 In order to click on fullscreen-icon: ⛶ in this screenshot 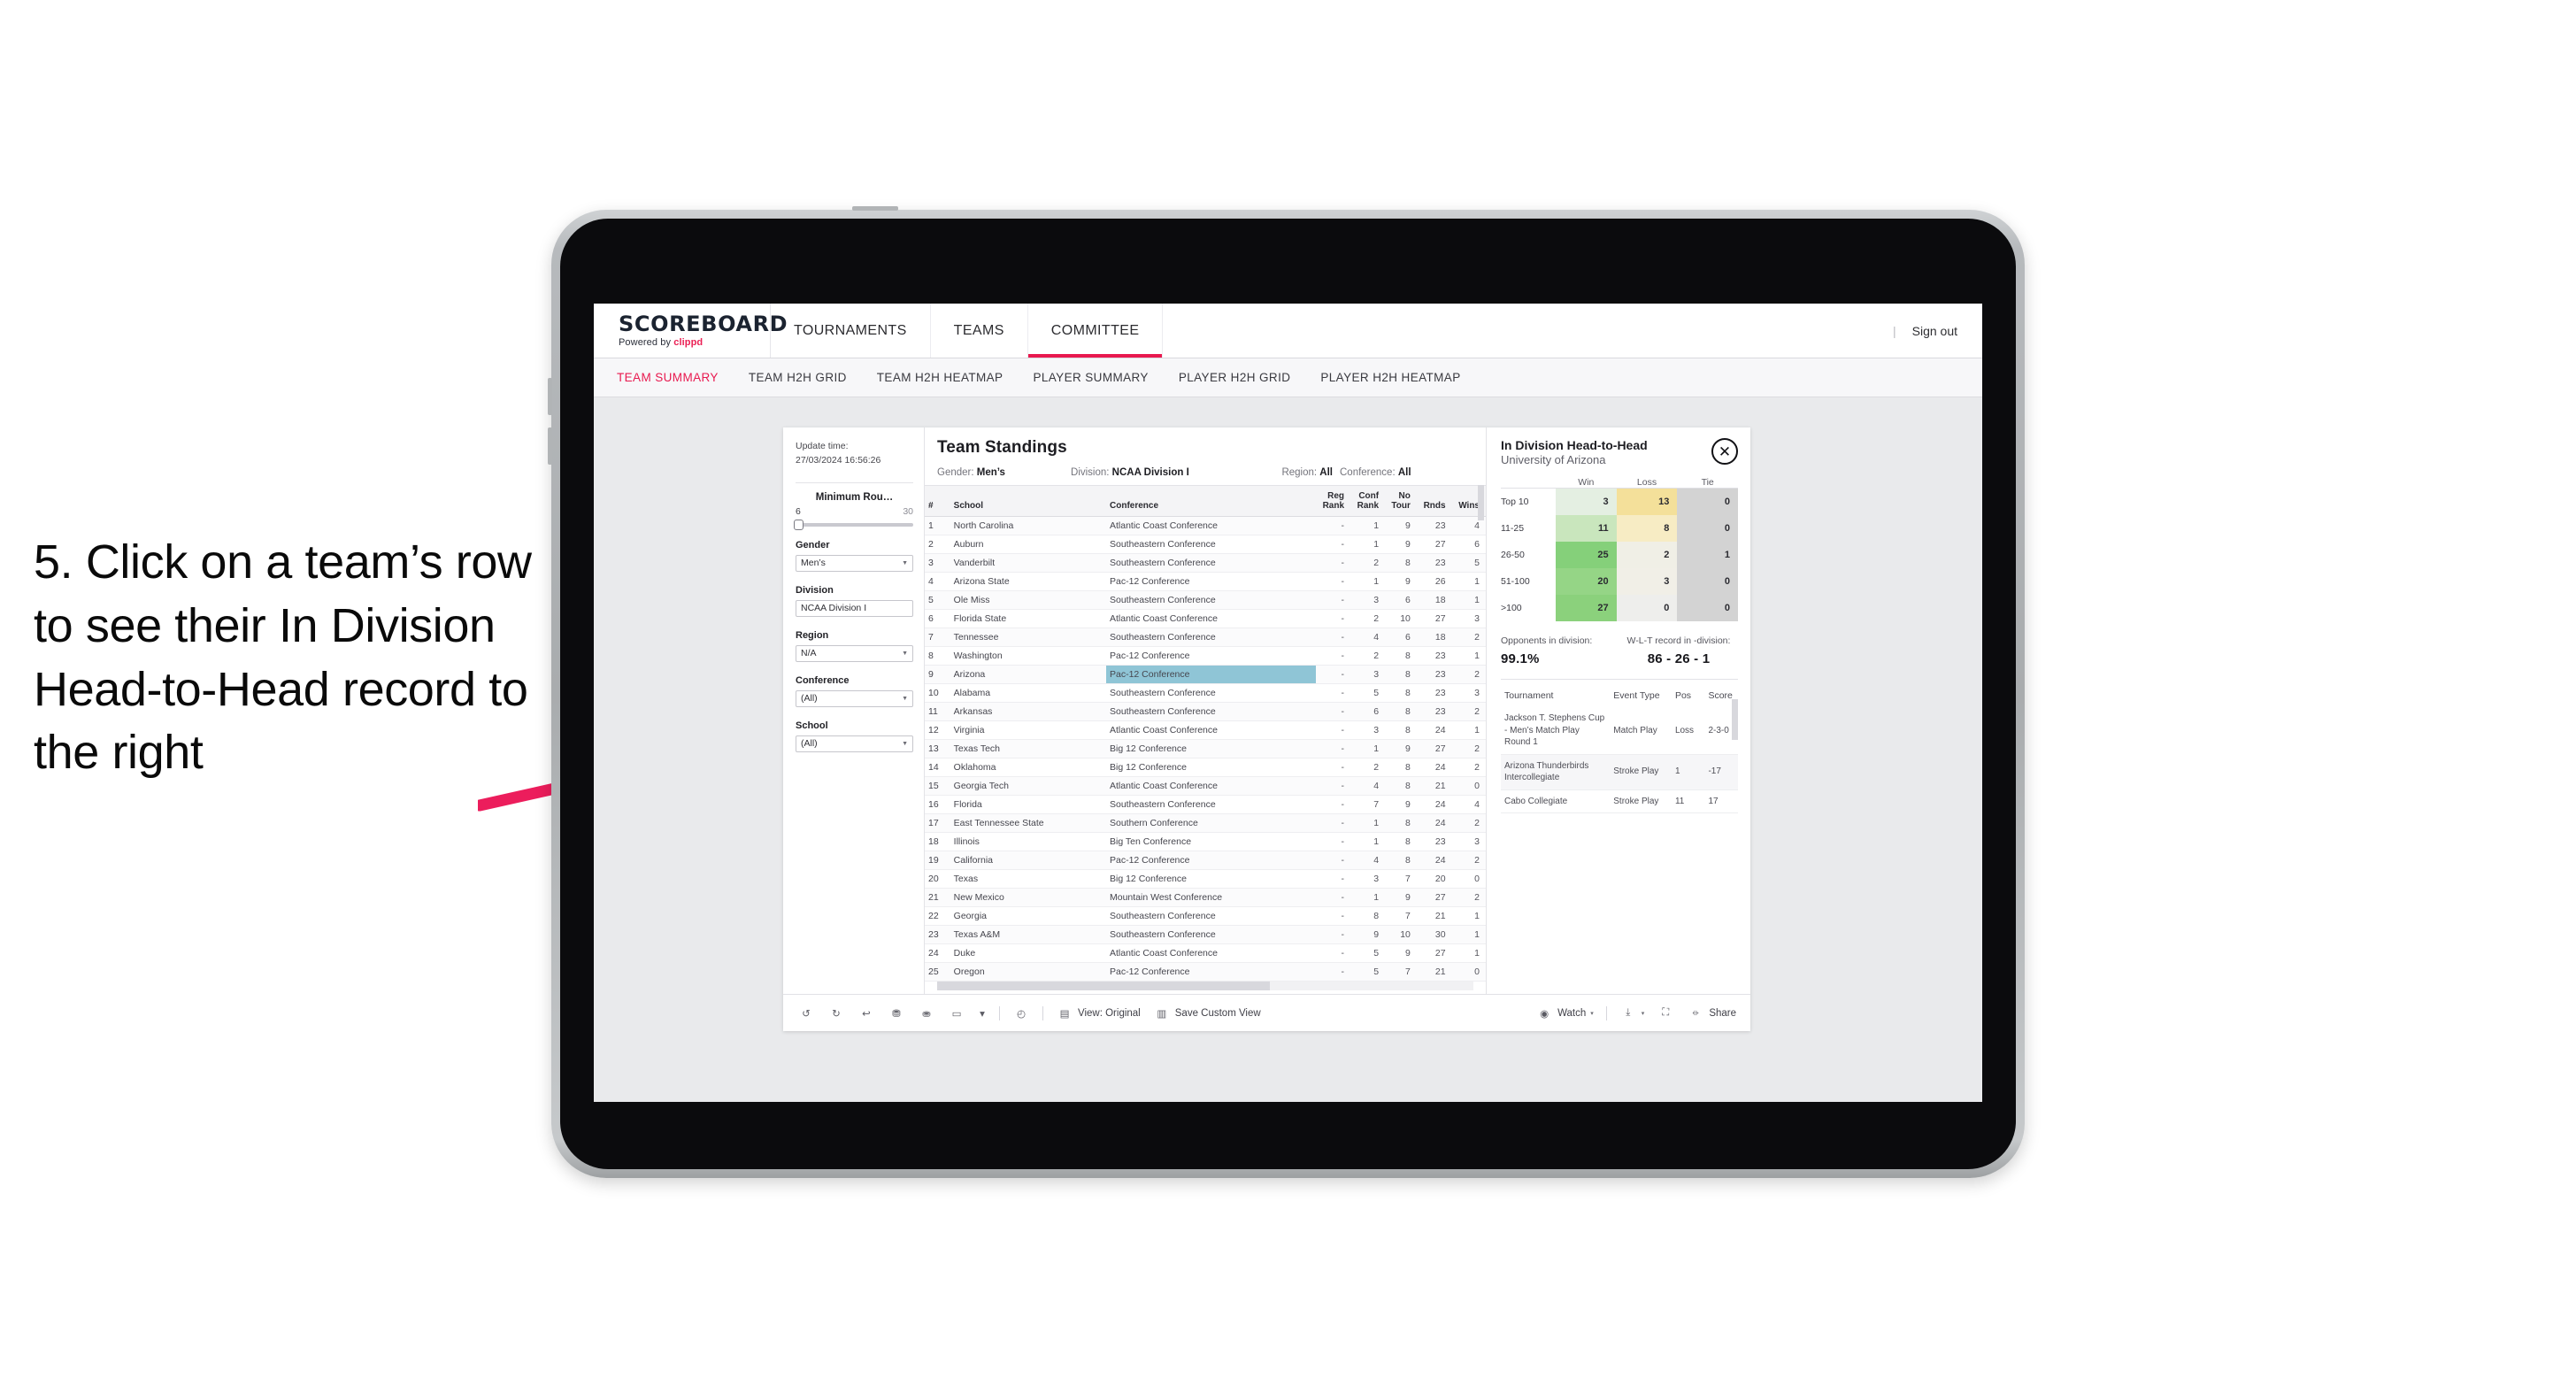, I will do `click(1665, 1014)`.